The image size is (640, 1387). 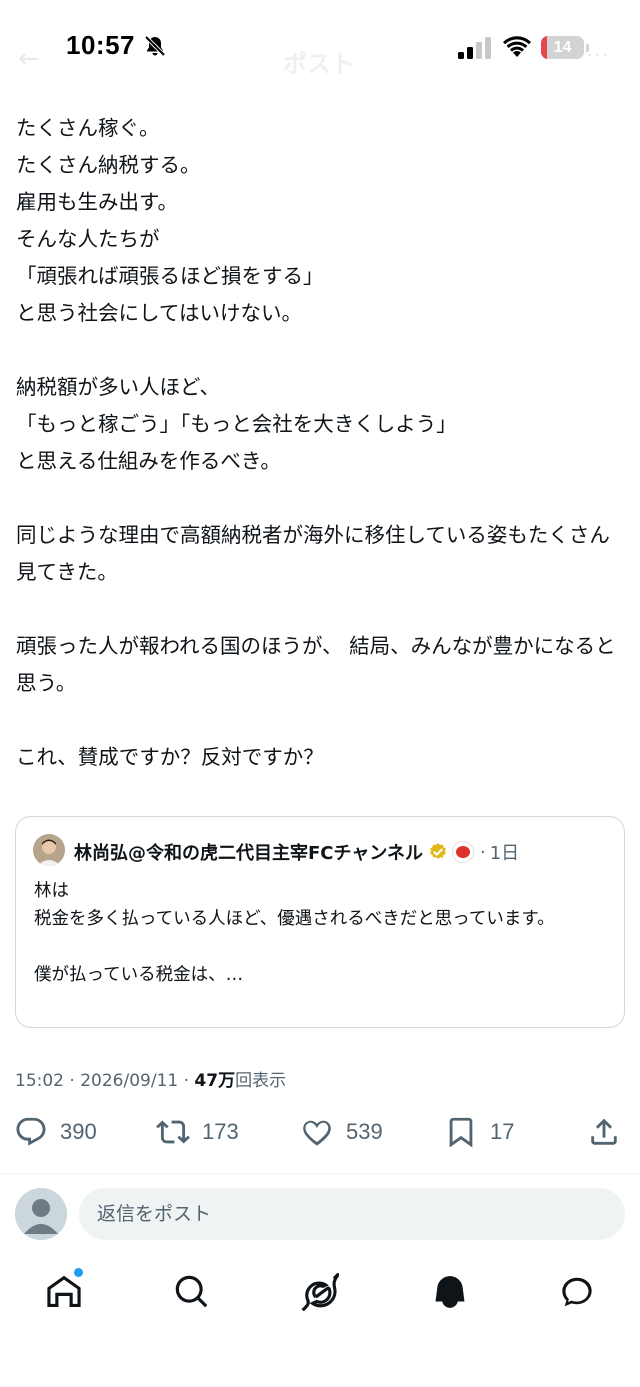 What do you see at coordinates (197, 1132) in the screenshot?
I see `repost-button: 173` at bounding box center [197, 1132].